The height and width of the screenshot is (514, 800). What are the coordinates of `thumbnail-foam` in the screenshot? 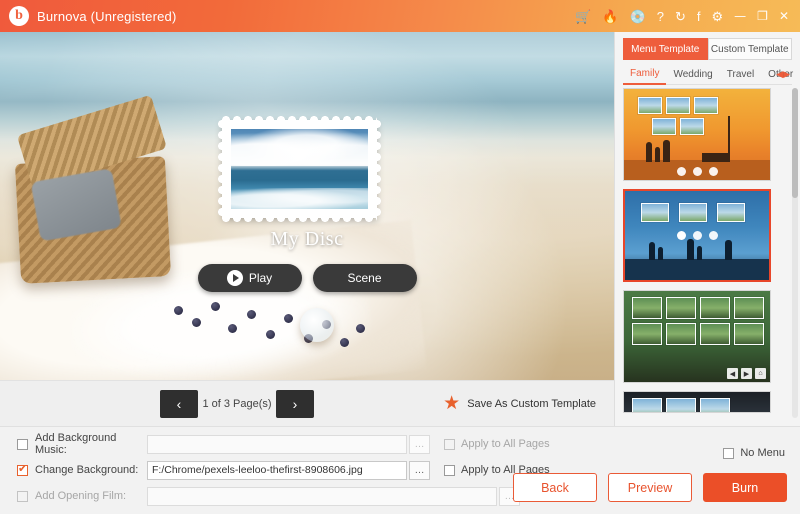 It's located at (299, 198).